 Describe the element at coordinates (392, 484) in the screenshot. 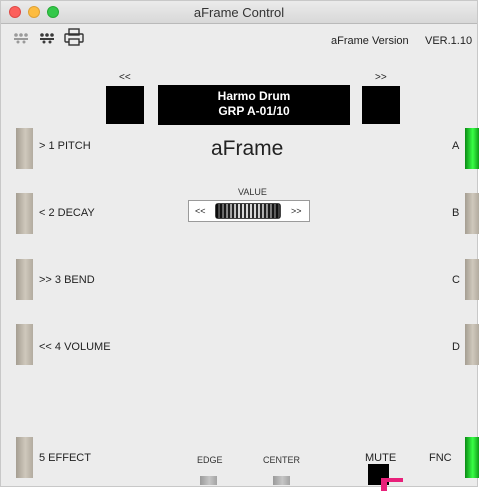

I see `mouse-cursor-icon` at that location.